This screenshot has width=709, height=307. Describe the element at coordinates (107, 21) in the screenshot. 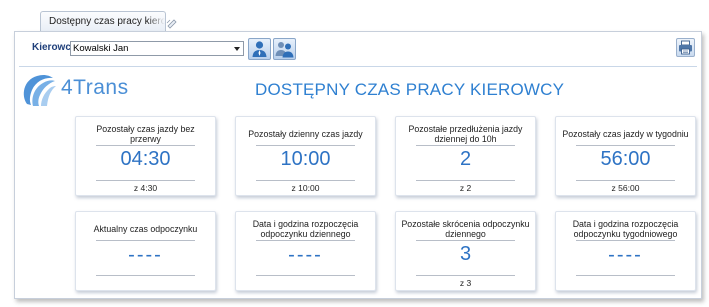

I see `tab-label: Dostępny czas pracy kierowcy` at that location.